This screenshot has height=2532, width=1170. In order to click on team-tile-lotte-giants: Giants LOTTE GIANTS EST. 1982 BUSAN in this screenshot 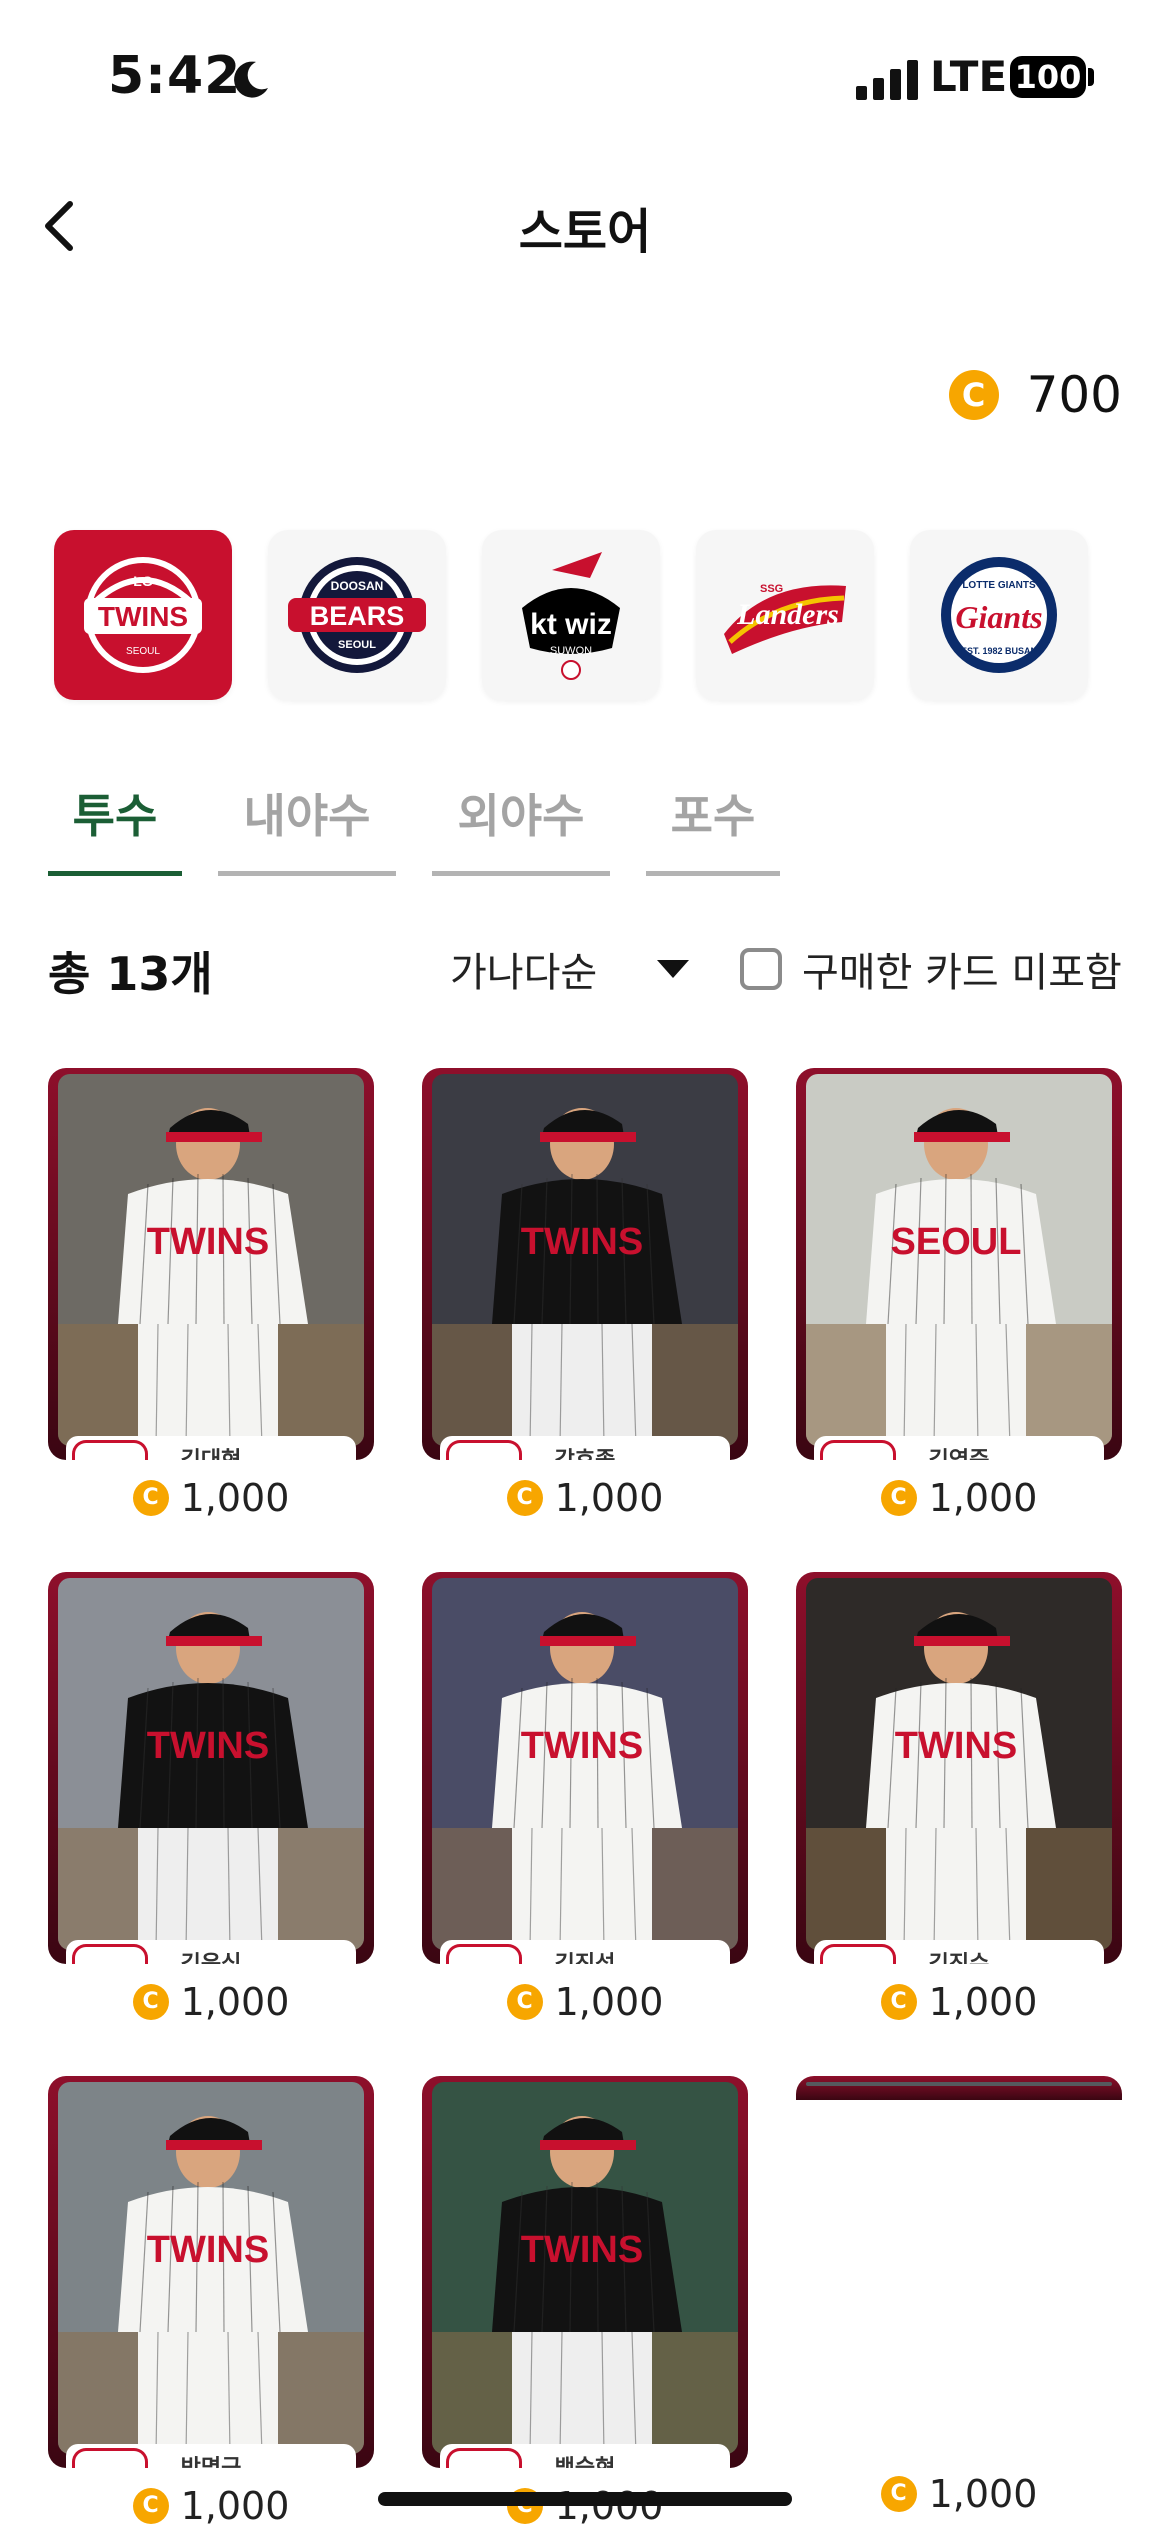, I will do `click(999, 615)`.